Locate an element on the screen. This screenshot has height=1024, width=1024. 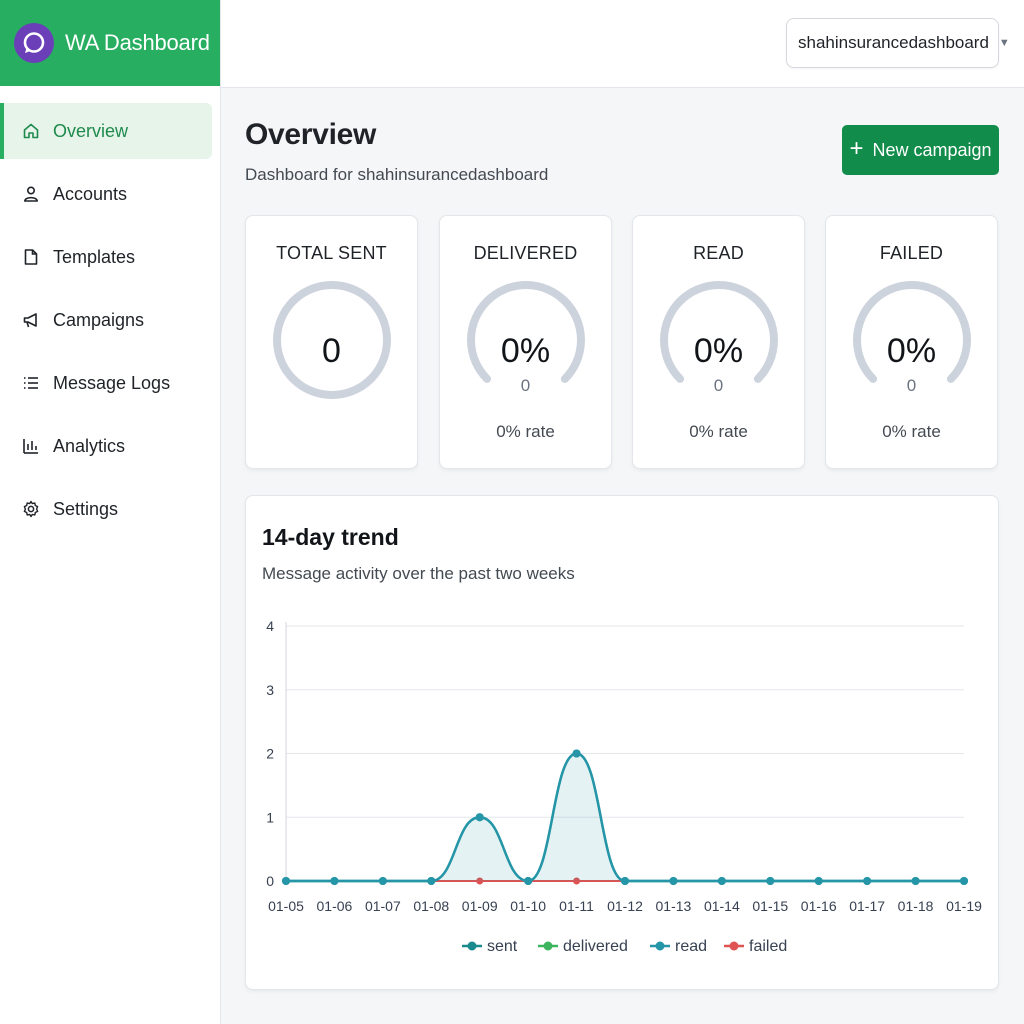
legend-item-failed: failed is located at coordinates (755, 946).